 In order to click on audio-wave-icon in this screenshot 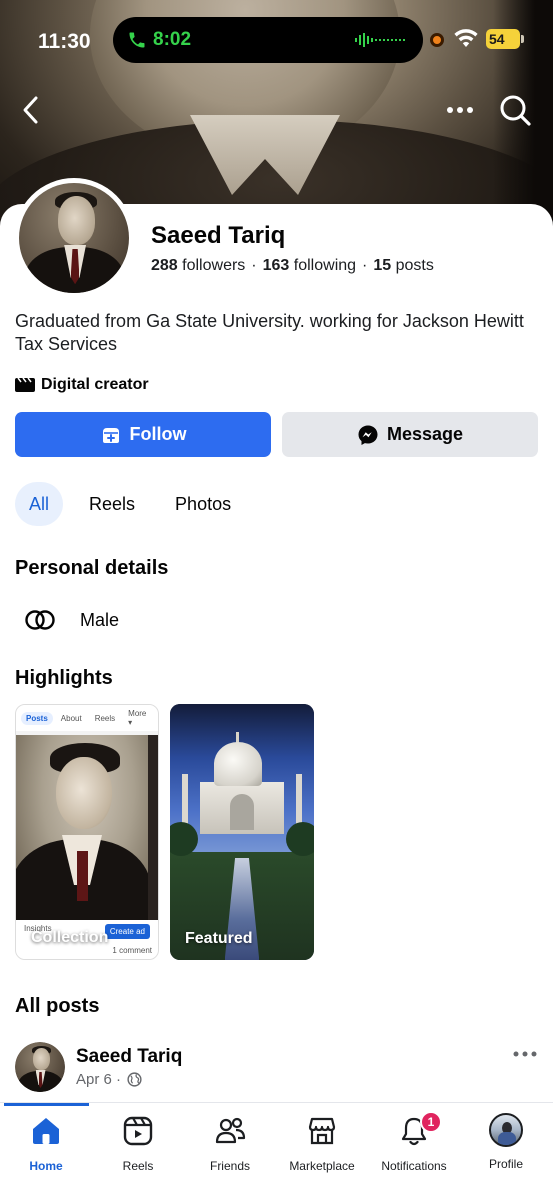, I will do `click(380, 40)`.